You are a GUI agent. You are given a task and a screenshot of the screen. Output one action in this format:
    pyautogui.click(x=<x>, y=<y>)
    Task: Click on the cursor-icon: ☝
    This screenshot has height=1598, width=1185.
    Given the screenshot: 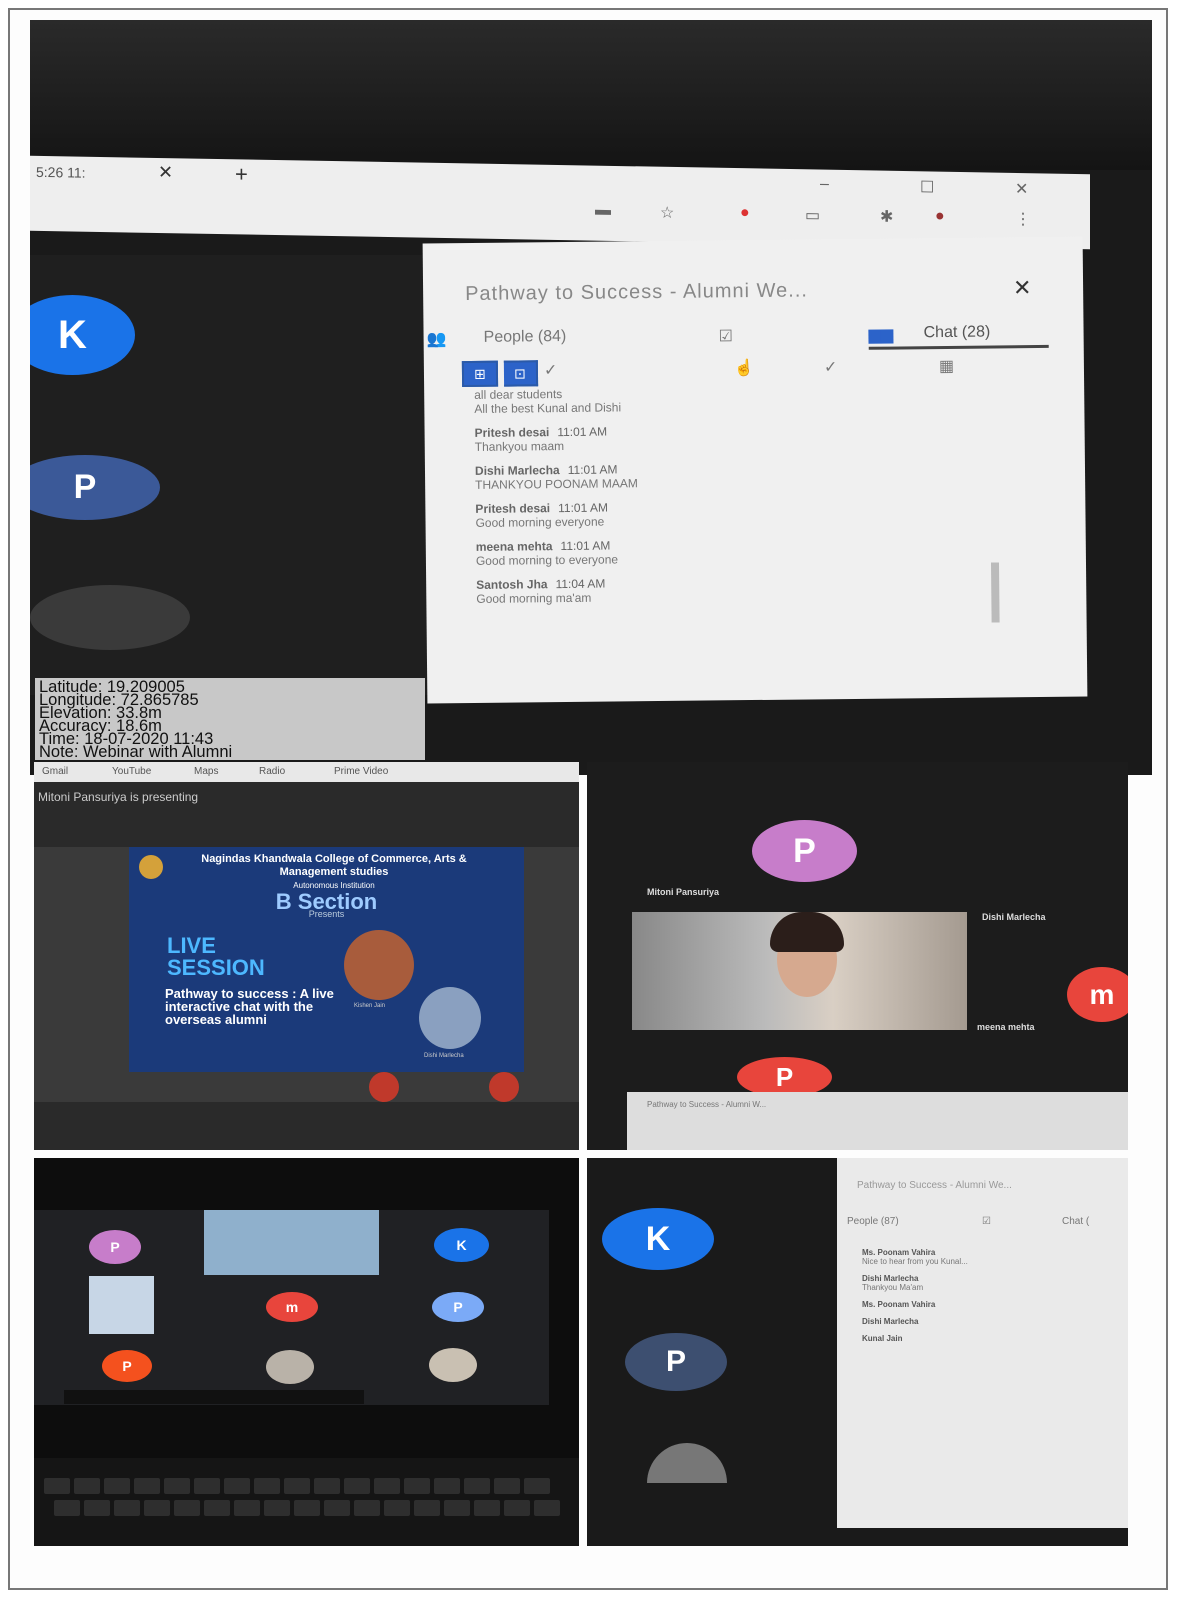 What is the action you would take?
    pyautogui.click(x=743, y=369)
    